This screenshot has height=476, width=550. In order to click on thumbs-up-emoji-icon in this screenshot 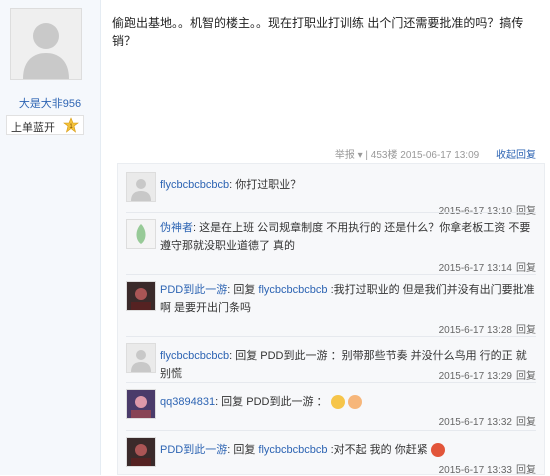, I will do `click(354, 402)`.